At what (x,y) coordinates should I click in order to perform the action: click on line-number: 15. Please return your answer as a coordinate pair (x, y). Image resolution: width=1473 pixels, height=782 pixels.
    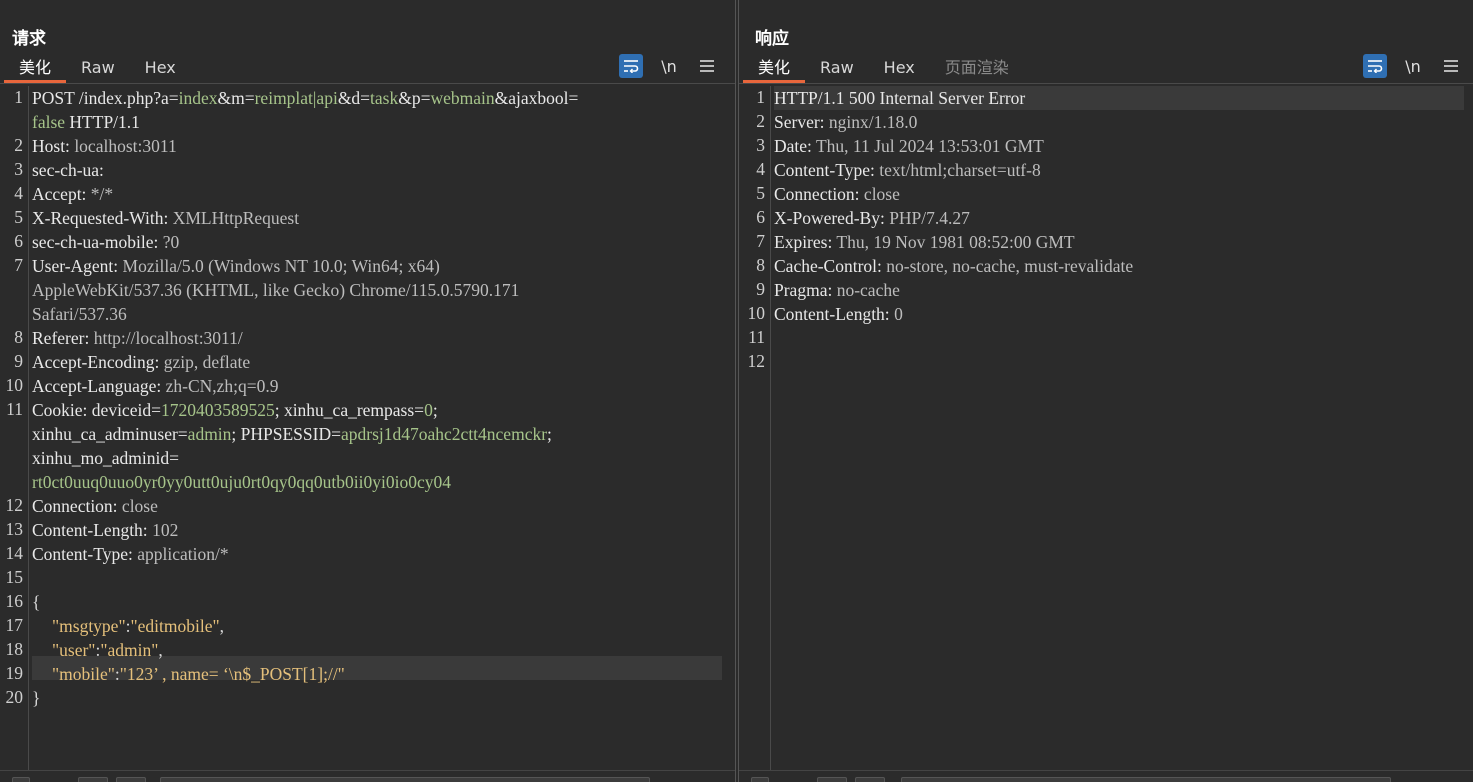
    Looking at the image, I should click on (14, 577).